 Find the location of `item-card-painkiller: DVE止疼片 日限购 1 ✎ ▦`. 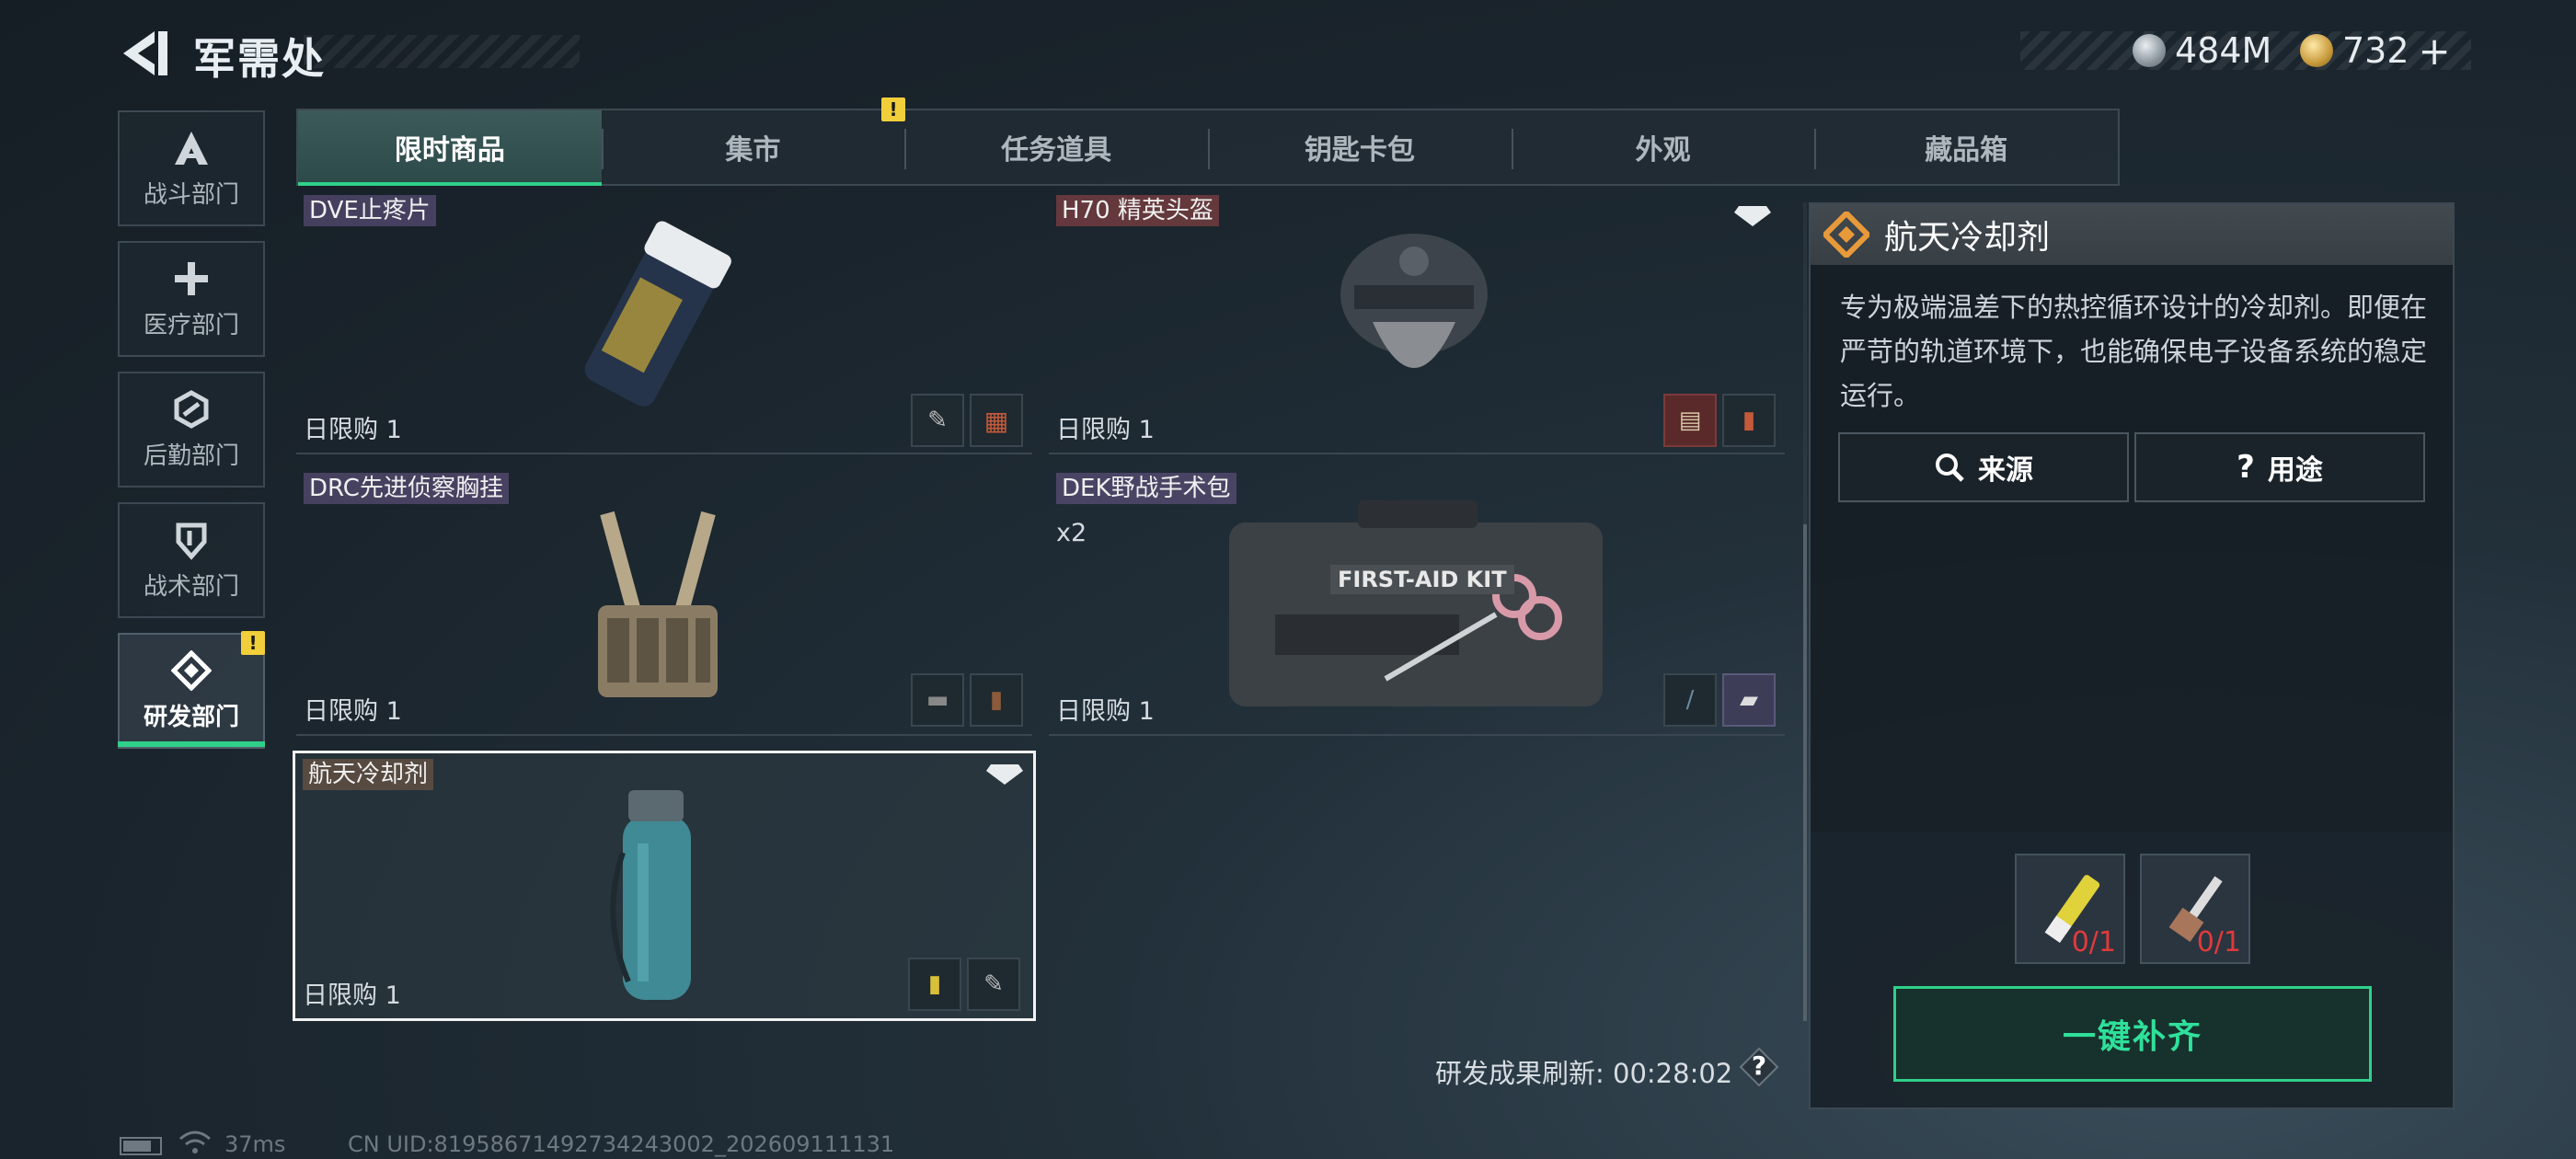

item-card-painkiller: DVE止疼片 日限购 1 ✎ ▦ is located at coordinates (664, 324).